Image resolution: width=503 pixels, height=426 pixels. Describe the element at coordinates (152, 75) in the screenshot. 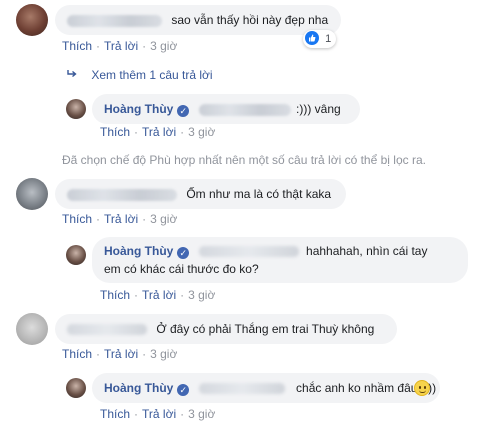

I see `view-more-replies-label: Xem thêm 1 câu trả lời` at that location.